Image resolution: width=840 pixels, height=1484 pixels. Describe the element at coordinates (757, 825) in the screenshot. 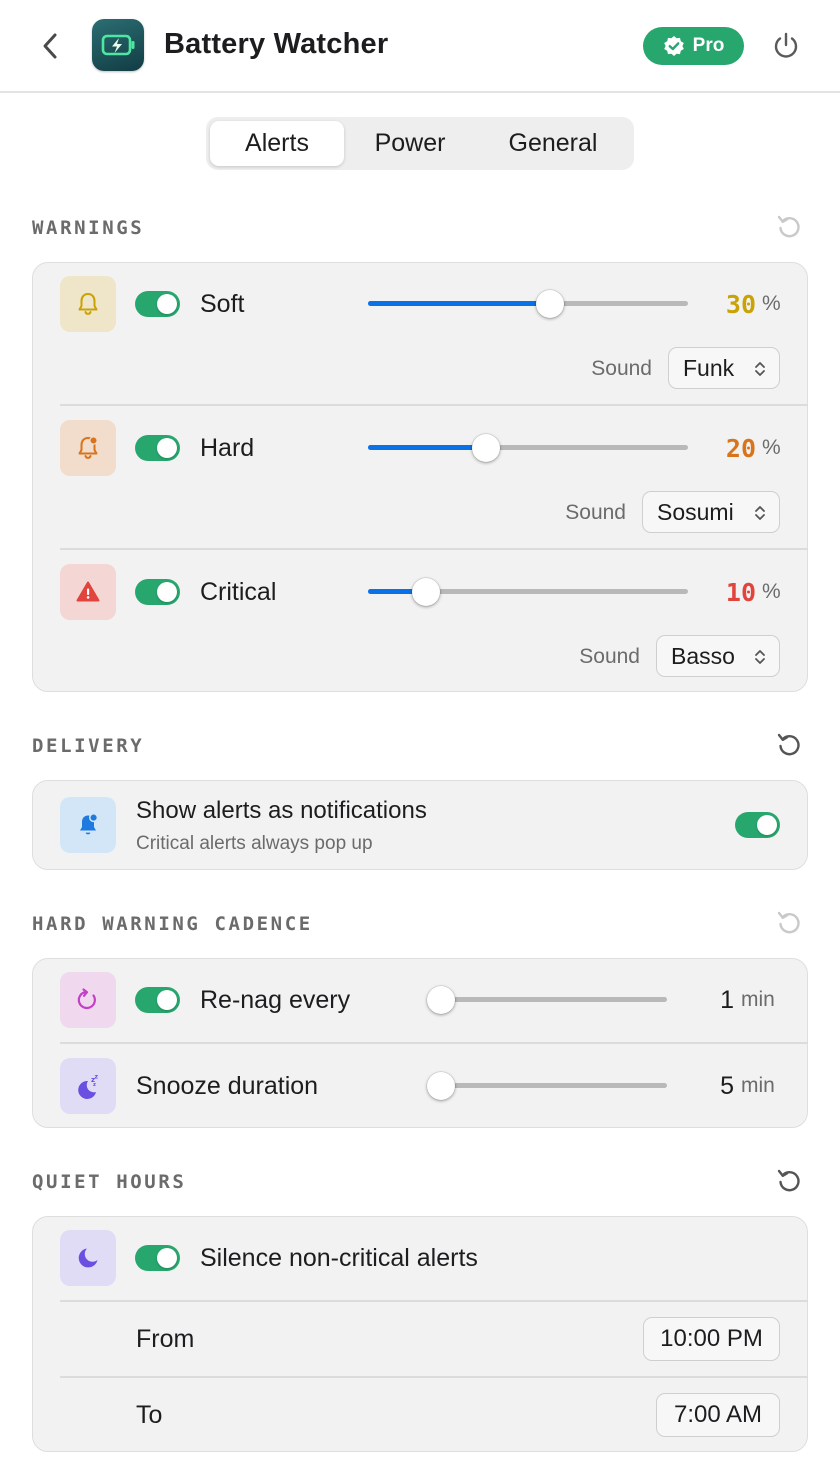

I see `delivery-toggle` at that location.